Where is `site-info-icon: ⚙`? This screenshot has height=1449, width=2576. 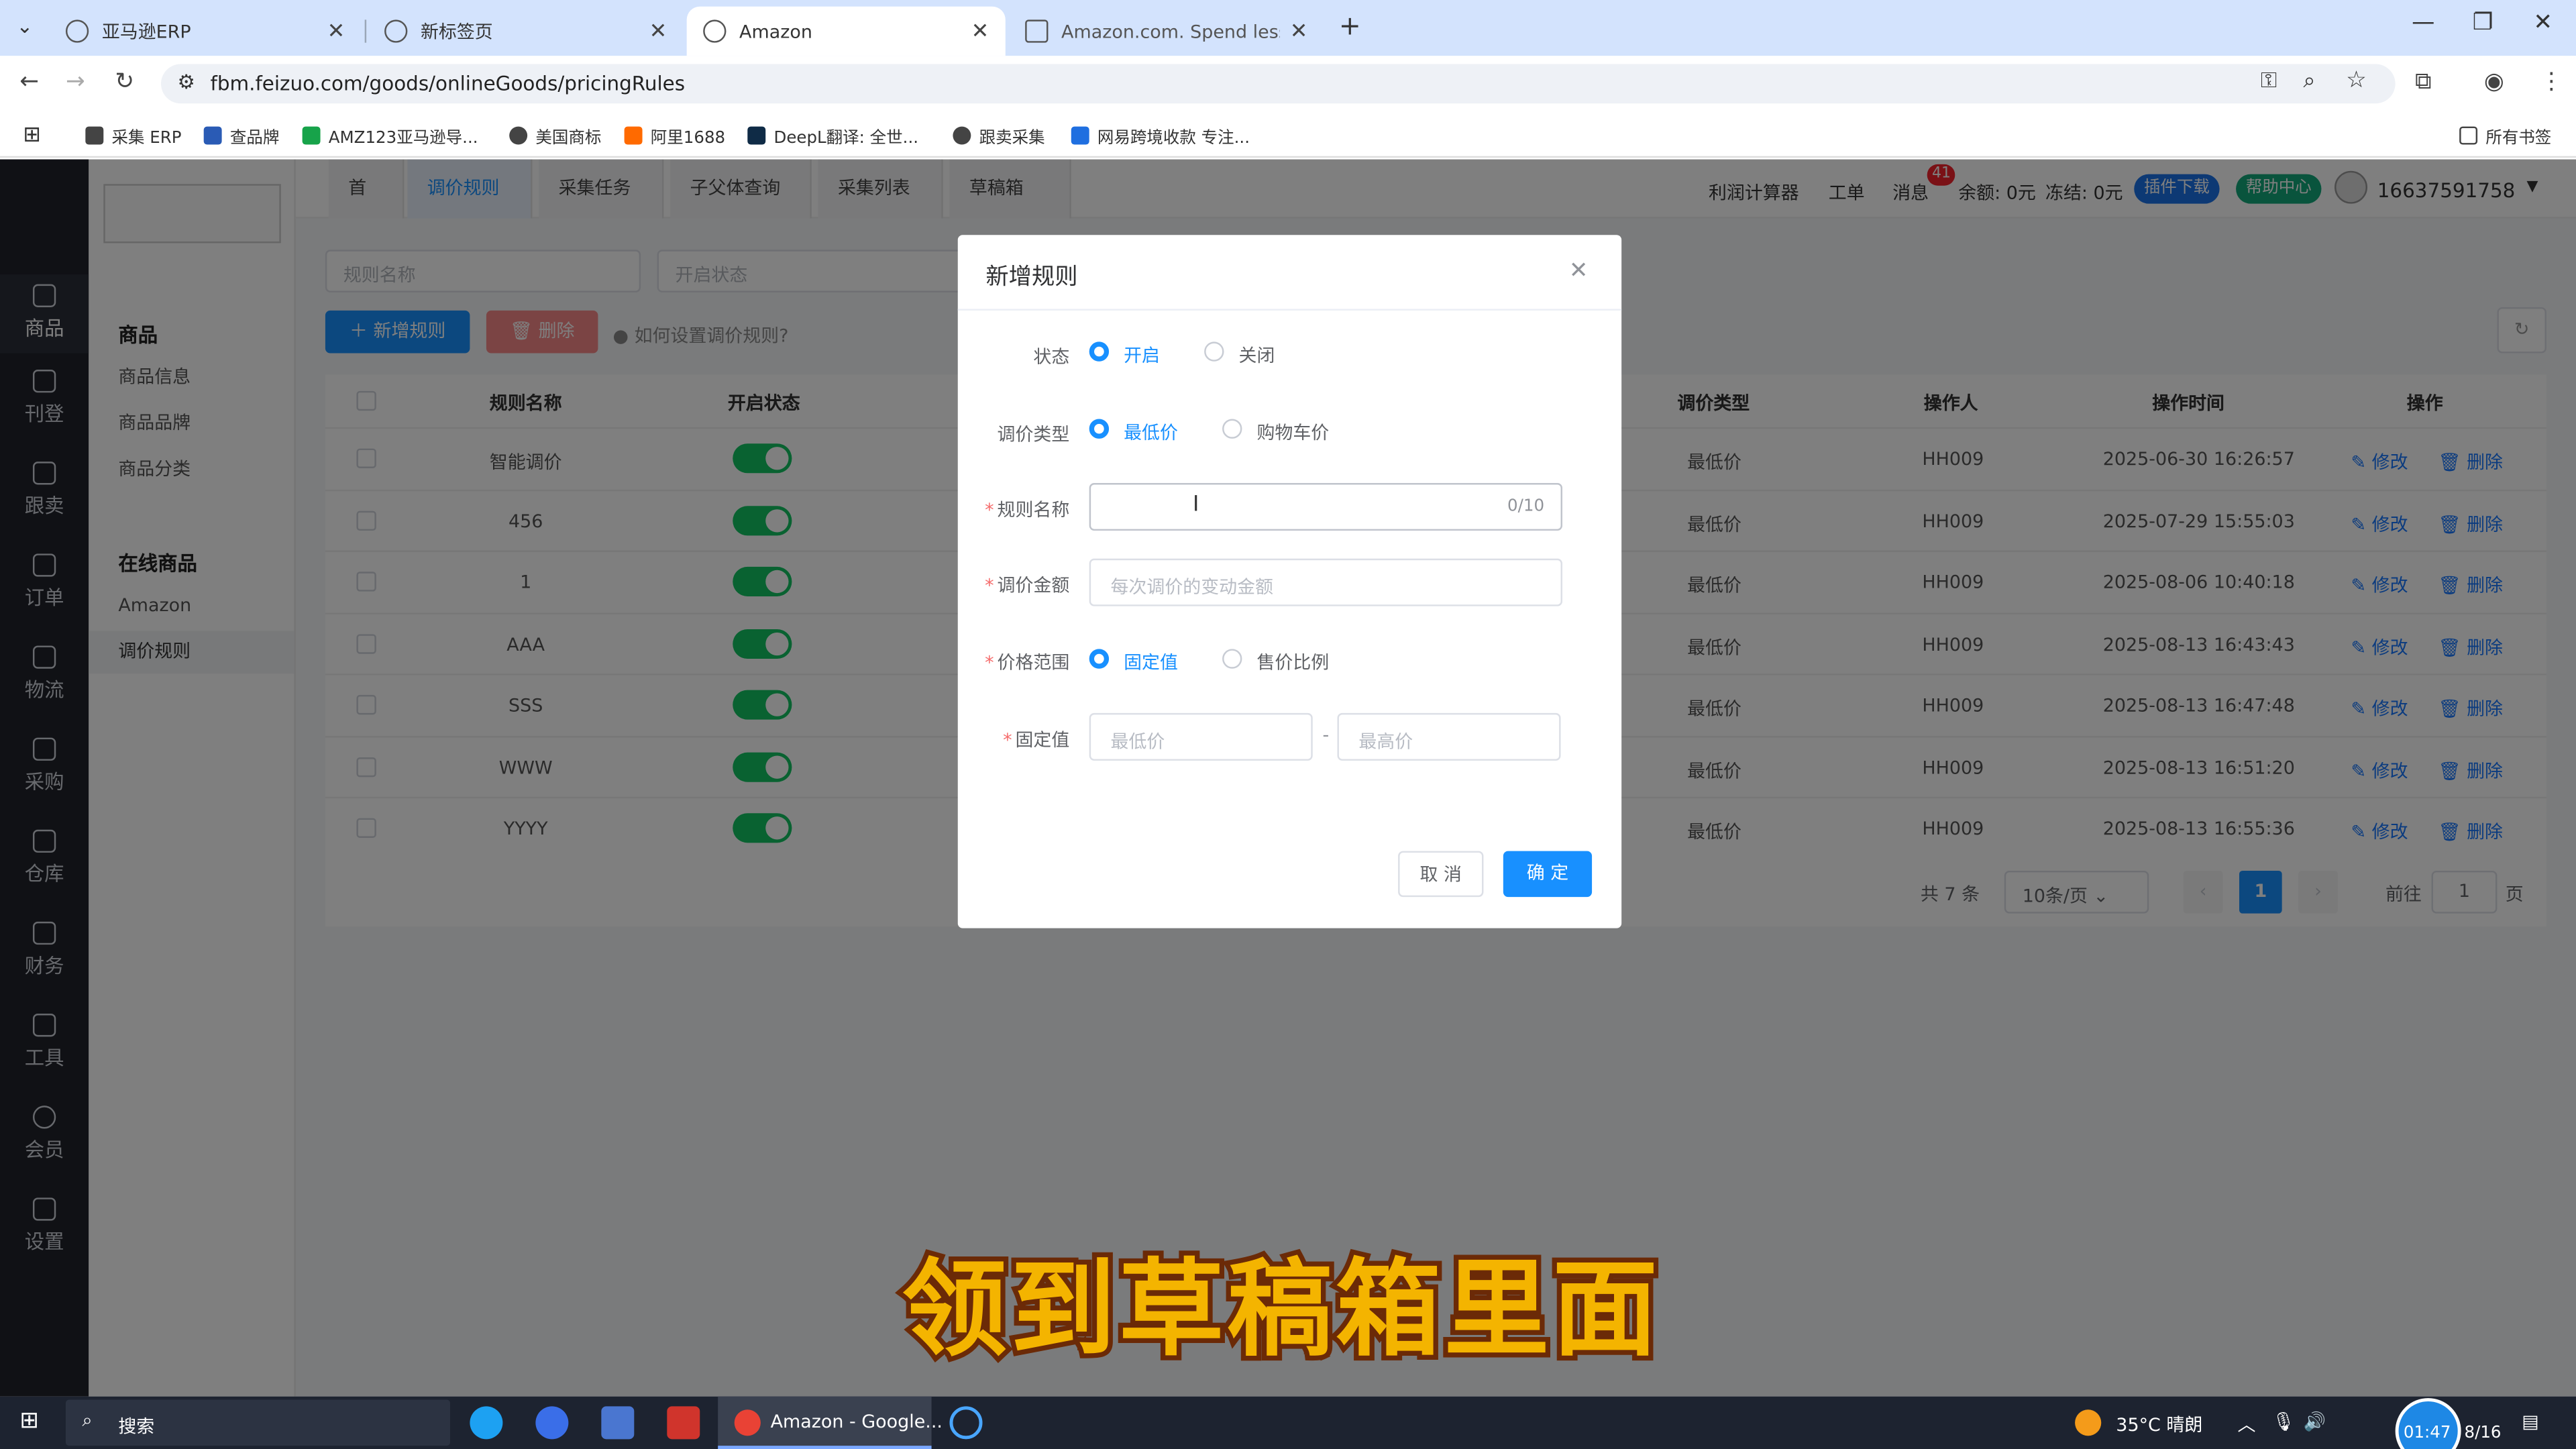 site-info-icon: ⚙ is located at coordinates (186, 81).